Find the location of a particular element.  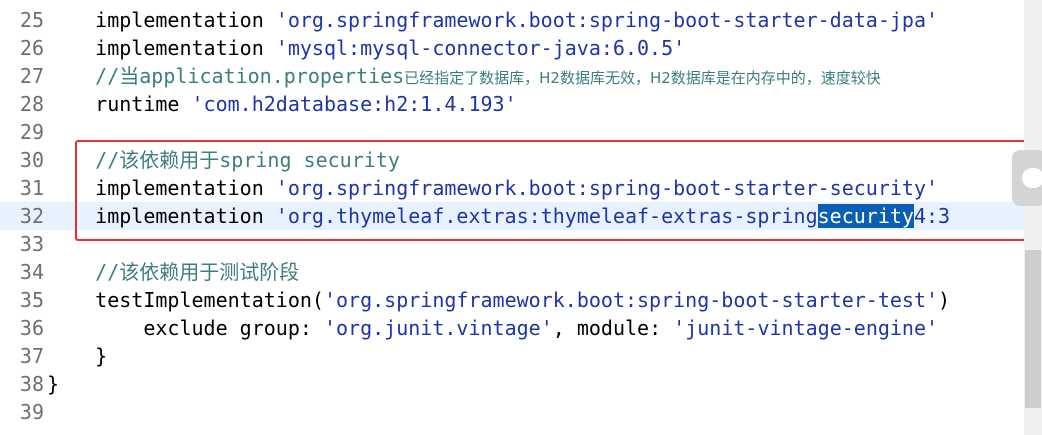

line-number: 36 is located at coordinates (31, 328).